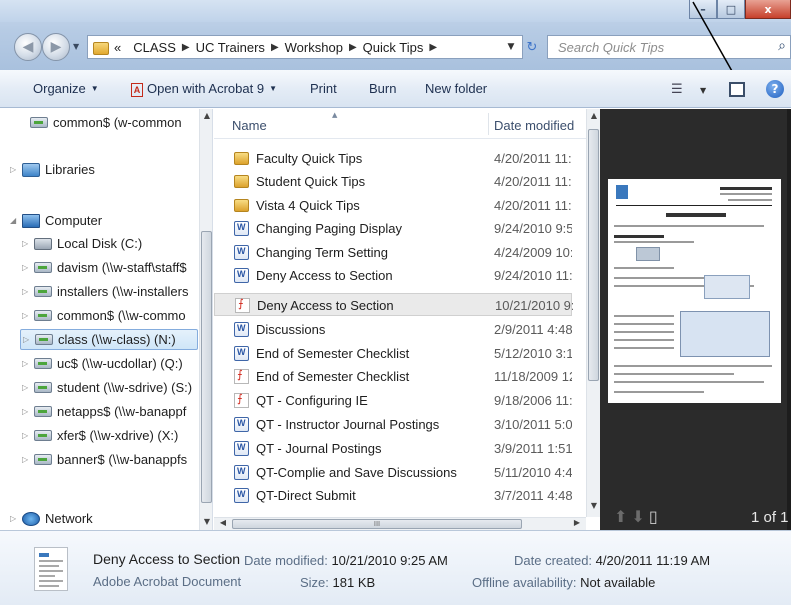 The height and width of the screenshot is (605, 791). I want to click on nav-scrollbar: ▲ ▼, so click(205, 319).